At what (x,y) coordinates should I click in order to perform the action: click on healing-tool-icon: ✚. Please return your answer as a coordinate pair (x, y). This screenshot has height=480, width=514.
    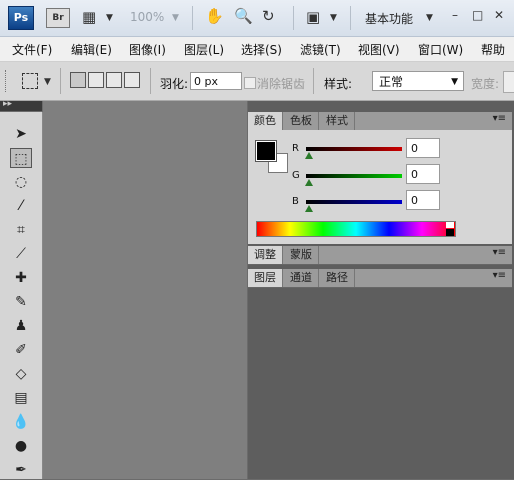
    Looking at the image, I should click on (21, 278).